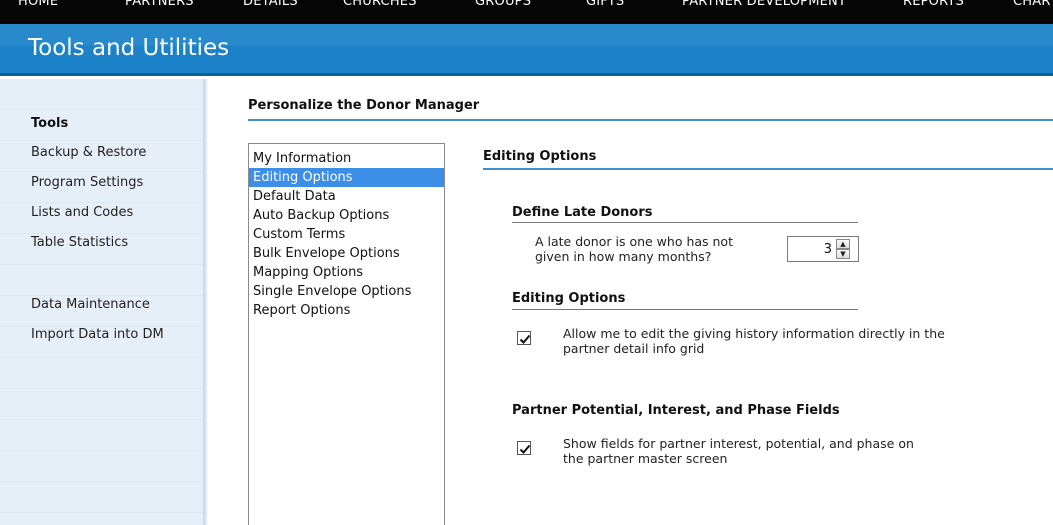 This screenshot has width=1053, height=525. I want to click on list-item-my-information: My Information, so click(346, 158).